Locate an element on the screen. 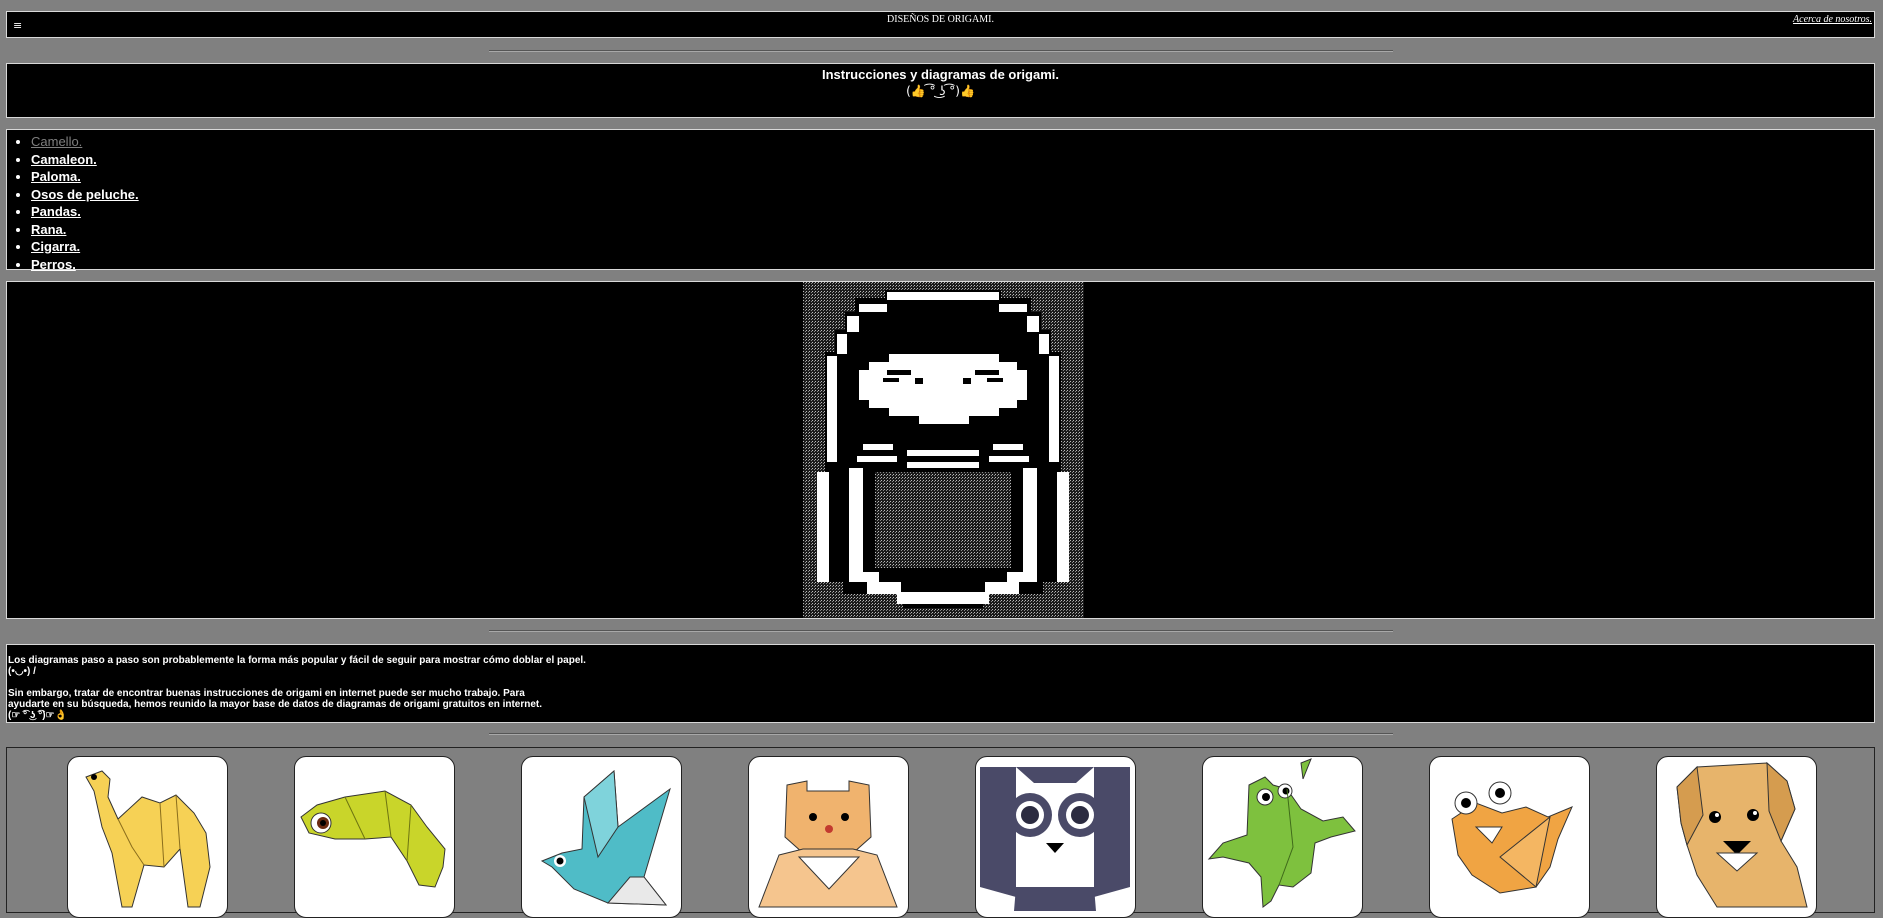 The image size is (1883, 918). nav-link-paloma: Paloma. is located at coordinates (56, 176).